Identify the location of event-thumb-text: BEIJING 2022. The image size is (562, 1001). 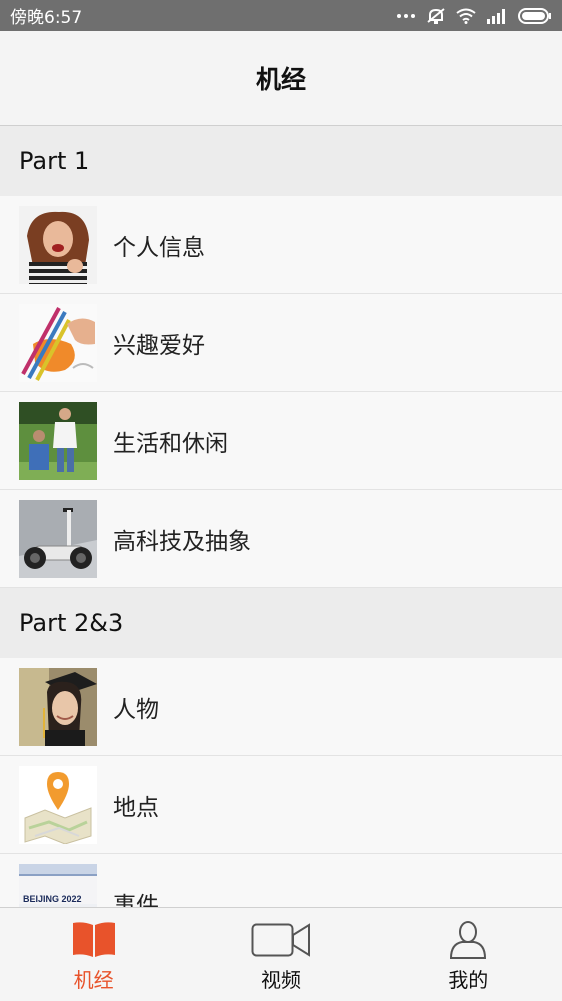
(52, 898).